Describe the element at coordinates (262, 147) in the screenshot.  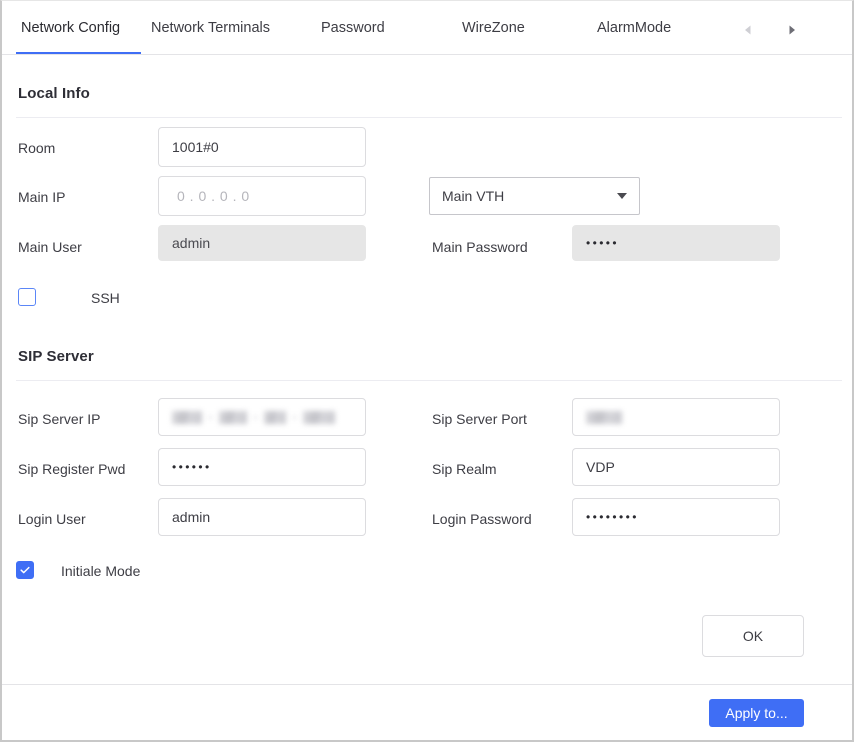
I see `input-room: 1001#0` at that location.